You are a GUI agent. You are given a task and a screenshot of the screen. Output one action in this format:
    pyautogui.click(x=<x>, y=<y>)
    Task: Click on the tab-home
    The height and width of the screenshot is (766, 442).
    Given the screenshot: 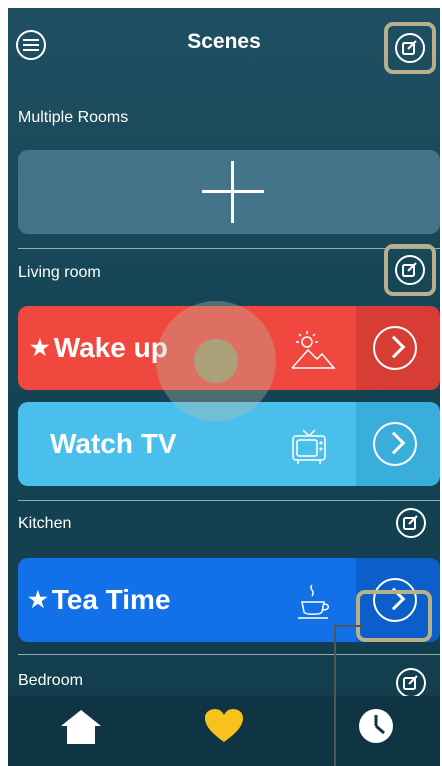 What is the action you would take?
    pyautogui.click(x=81, y=729)
    